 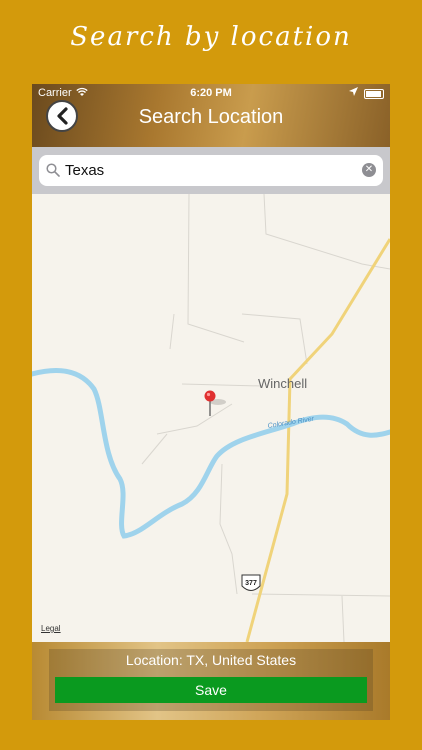 I want to click on battery-icon, so click(x=374, y=94).